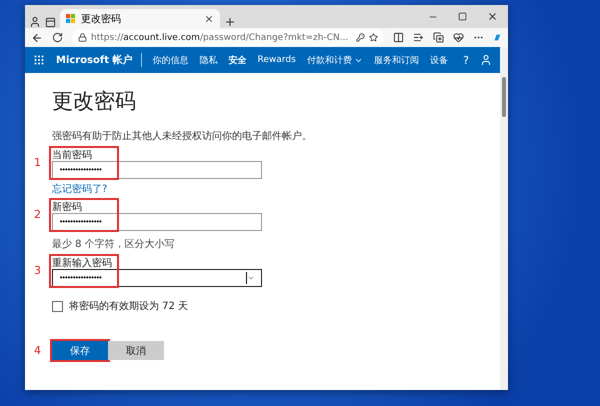 Image resolution: width=600 pixels, height=406 pixels. What do you see at coordinates (99, 60) in the screenshot?
I see `brand-title: Microsoft 帐户` at bounding box center [99, 60].